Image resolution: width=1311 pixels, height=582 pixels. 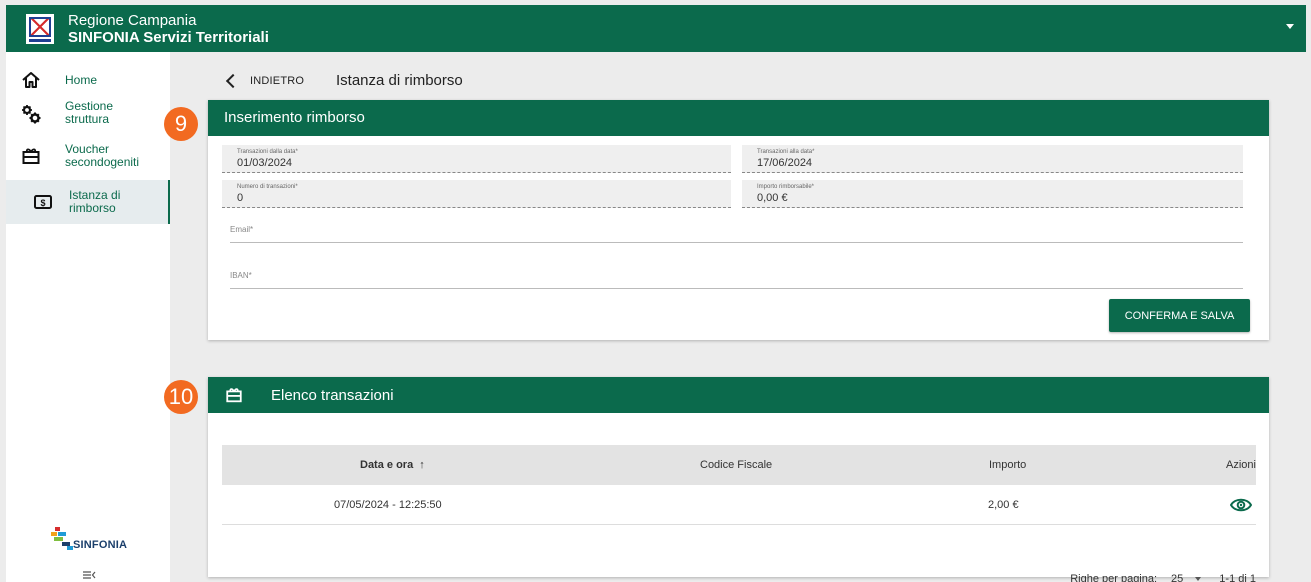 What do you see at coordinates (106, 542) in the screenshot?
I see `sinfonia-logo: SINFONIA` at bounding box center [106, 542].